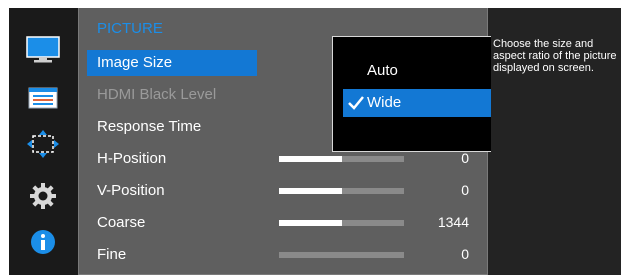  What do you see at coordinates (43, 98) in the screenshot?
I see `picture-settings-icon` at bounding box center [43, 98].